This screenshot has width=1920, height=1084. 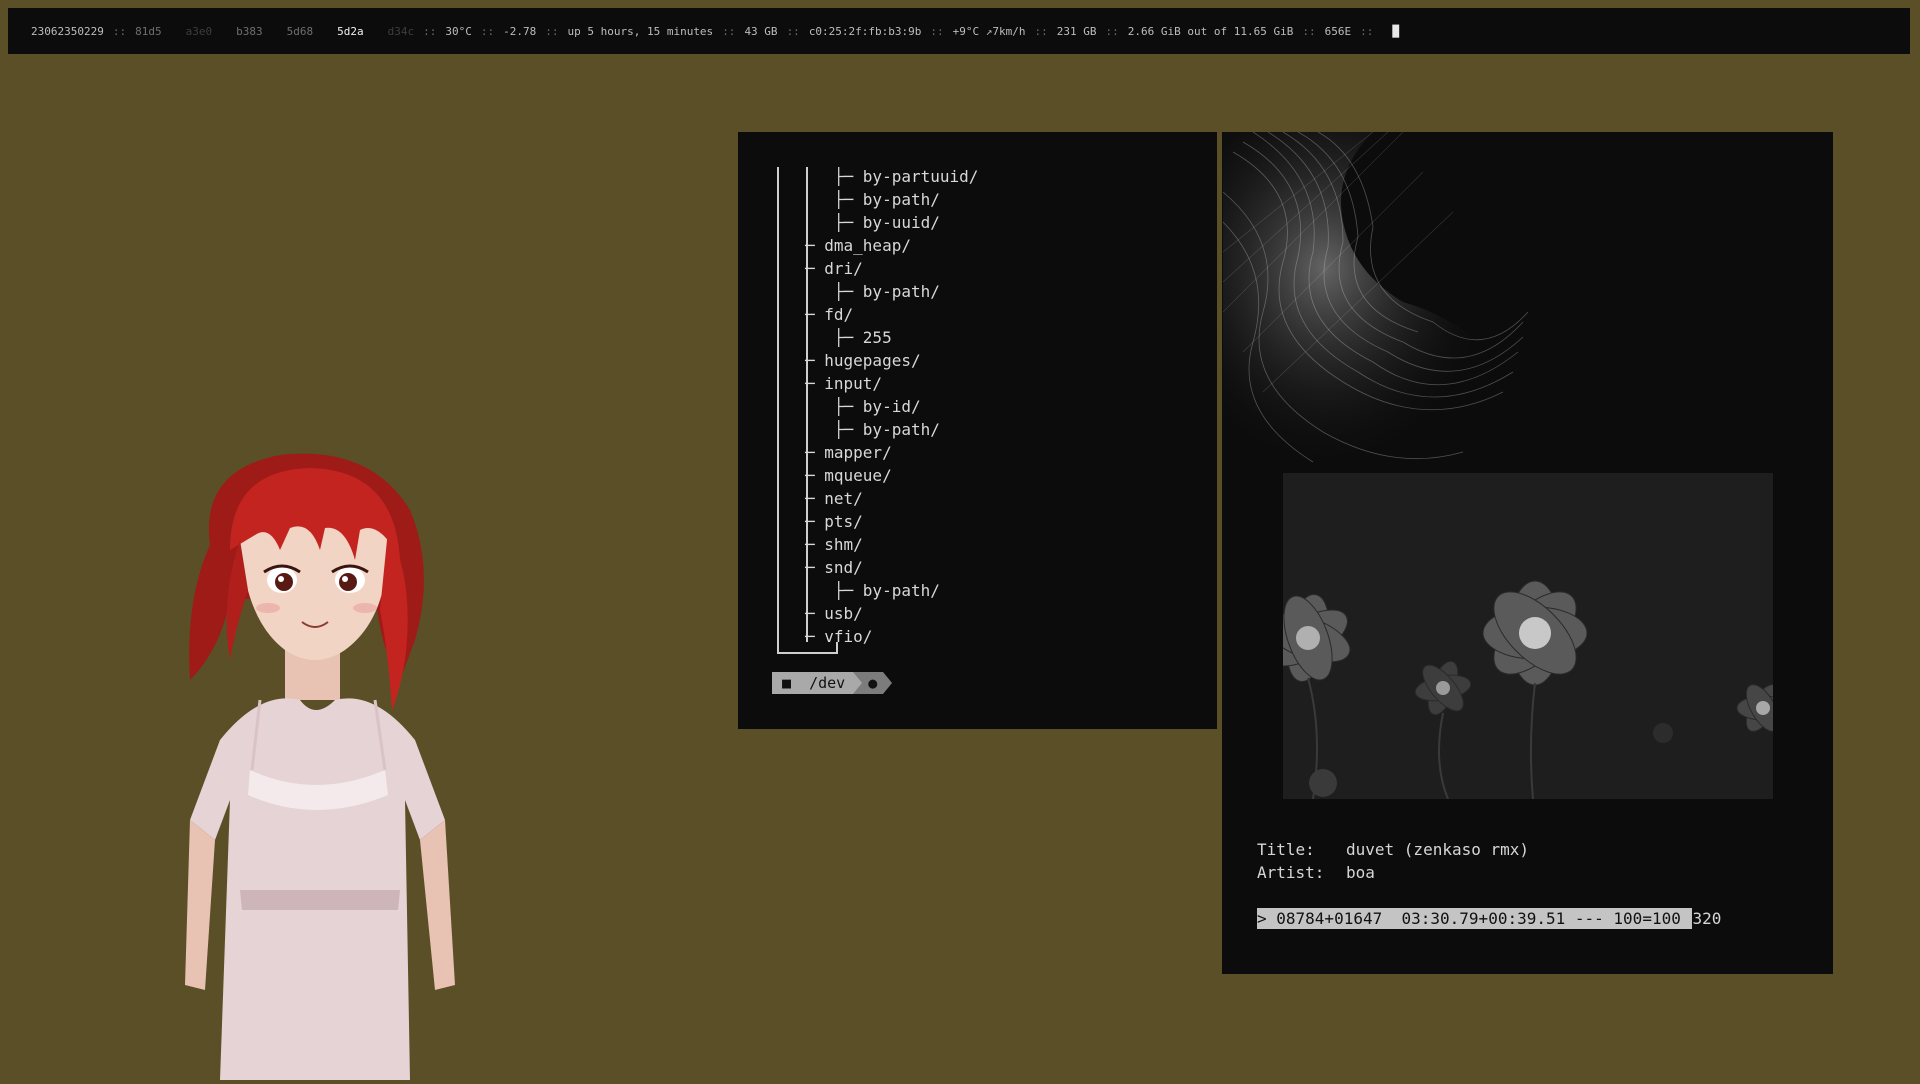 What do you see at coordinates (401, 31) in the screenshot?
I see `workspace-6: d34c` at bounding box center [401, 31].